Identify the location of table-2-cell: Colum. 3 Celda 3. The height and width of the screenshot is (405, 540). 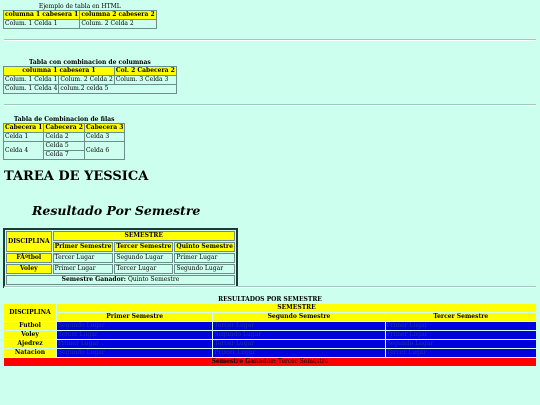
(145, 80).